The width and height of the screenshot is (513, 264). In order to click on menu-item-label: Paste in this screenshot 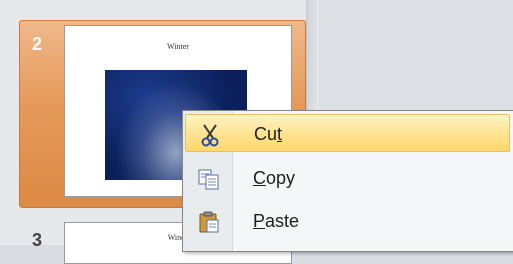, I will do `click(276, 221)`.